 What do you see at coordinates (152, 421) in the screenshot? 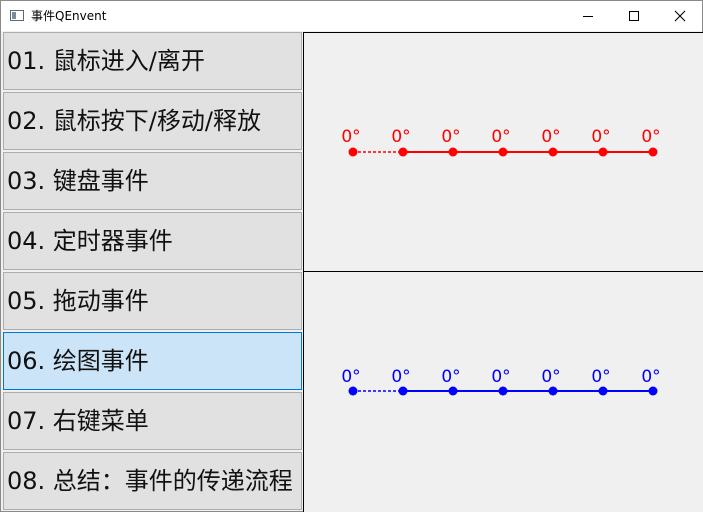
I see `nav-button-context-menu: 07. 右键菜单` at bounding box center [152, 421].